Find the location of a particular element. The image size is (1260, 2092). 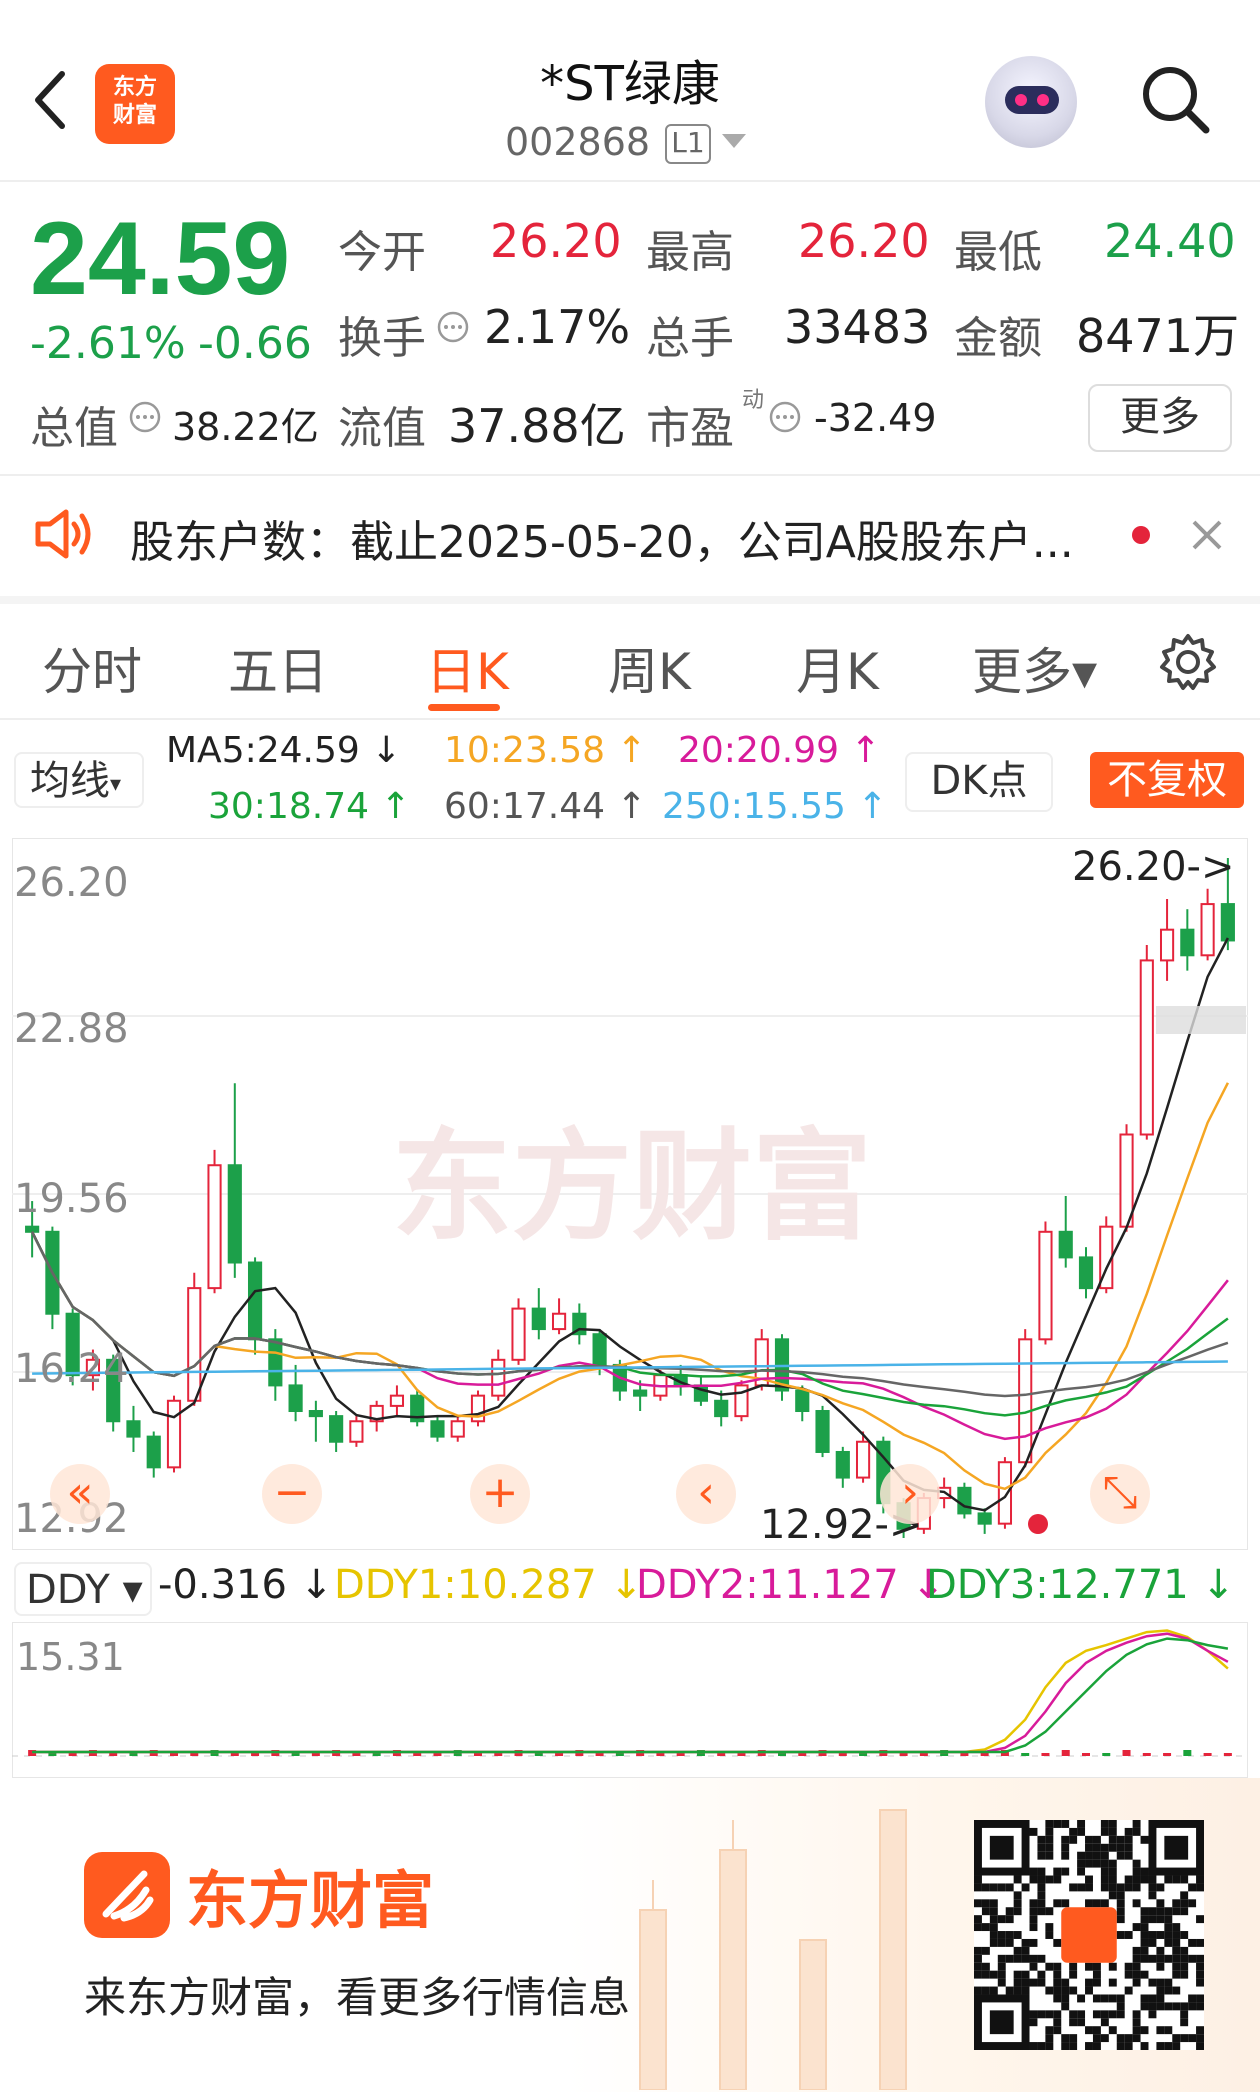

more-quote-button: 更多 is located at coordinates (1160, 418).